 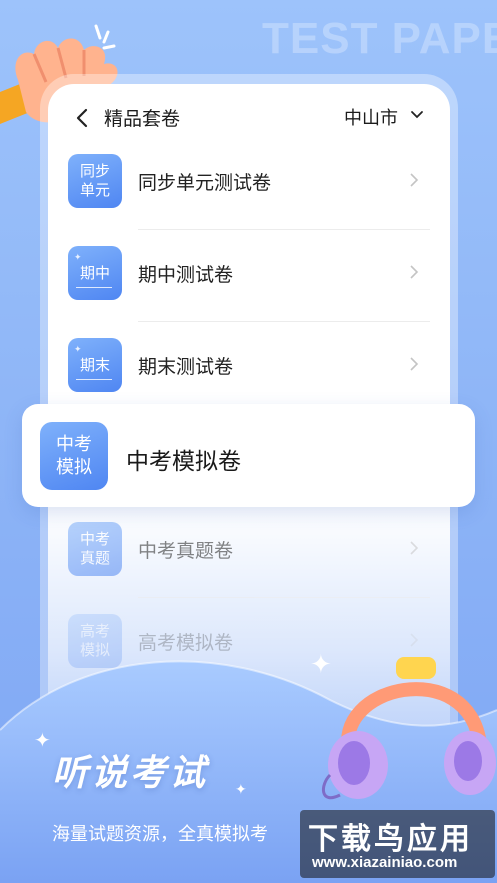 I want to click on chevron-down-icon, so click(x=417, y=115).